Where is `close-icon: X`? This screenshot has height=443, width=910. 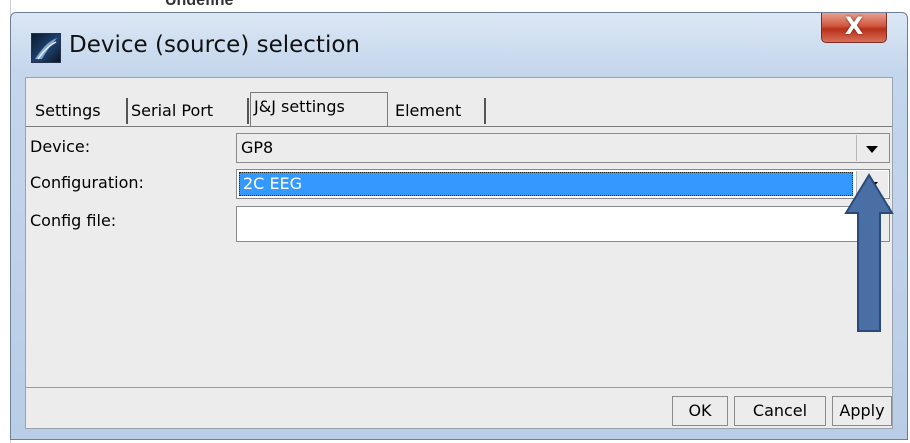 close-icon: X is located at coordinates (854, 26).